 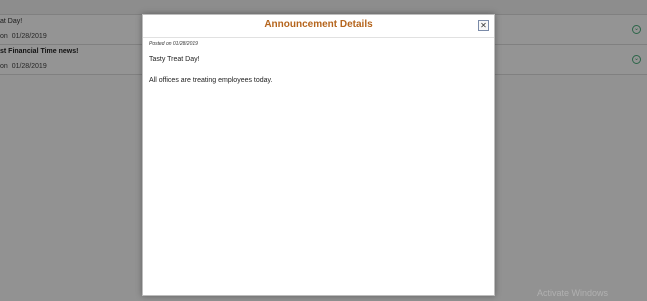 What do you see at coordinates (573, 293) in the screenshot?
I see `activate-windows-watermark: Activate Windows` at bounding box center [573, 293].